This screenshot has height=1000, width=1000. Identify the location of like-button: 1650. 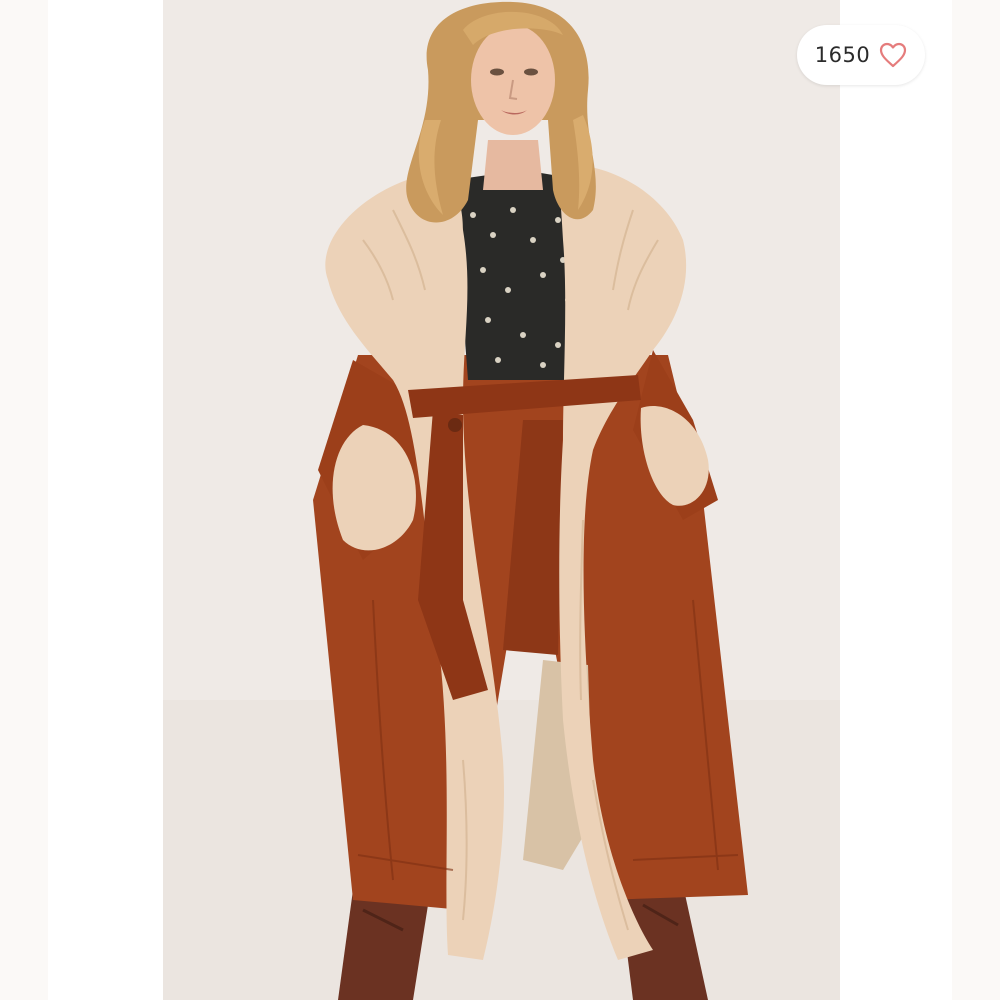
(861, 55).